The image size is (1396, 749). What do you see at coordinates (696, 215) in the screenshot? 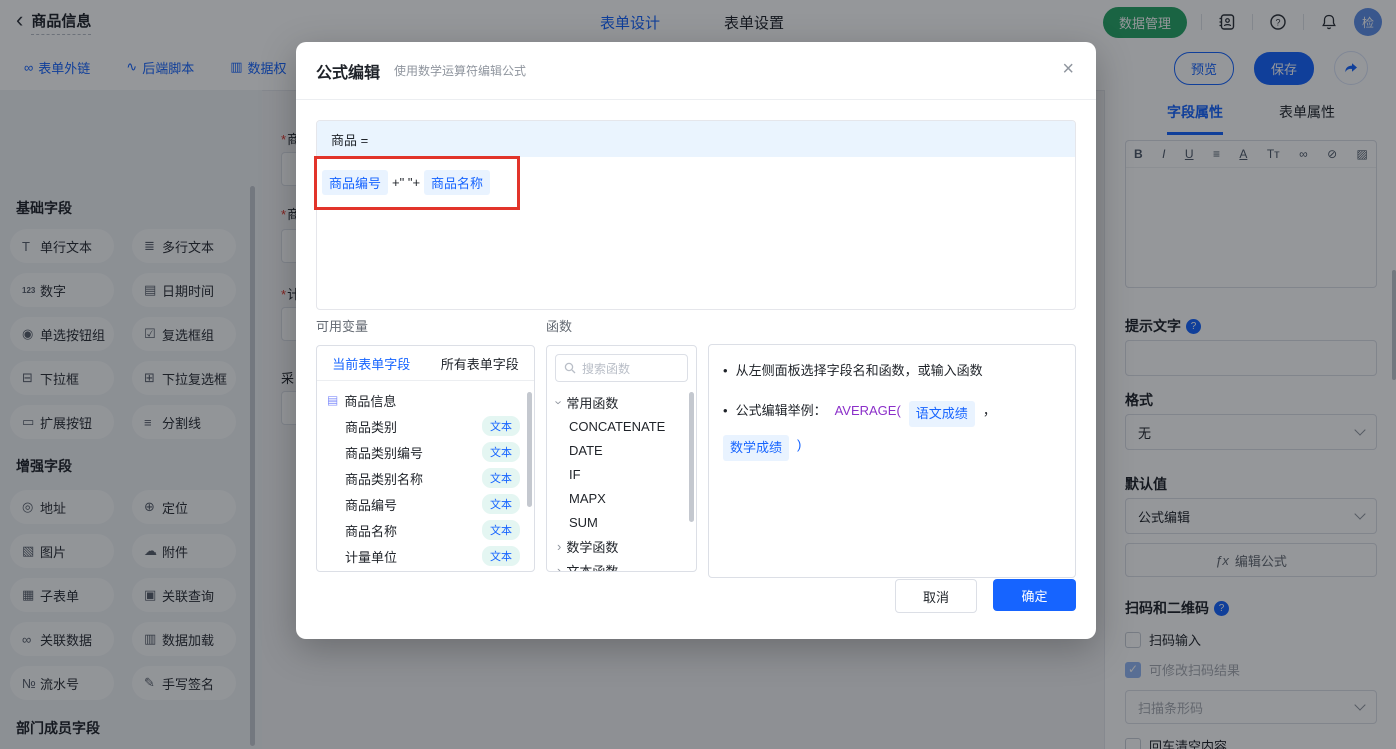
I see `formula-editor-box: 商品 =` at bounding box center [696, 215].